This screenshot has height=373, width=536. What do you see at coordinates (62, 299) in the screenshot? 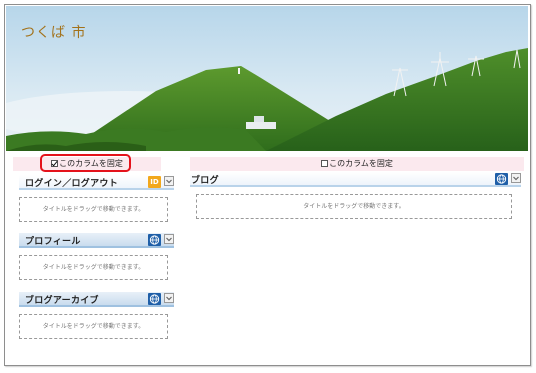
I see `widget-title: ブログアーカイブ` at bounding box center [62, 299].